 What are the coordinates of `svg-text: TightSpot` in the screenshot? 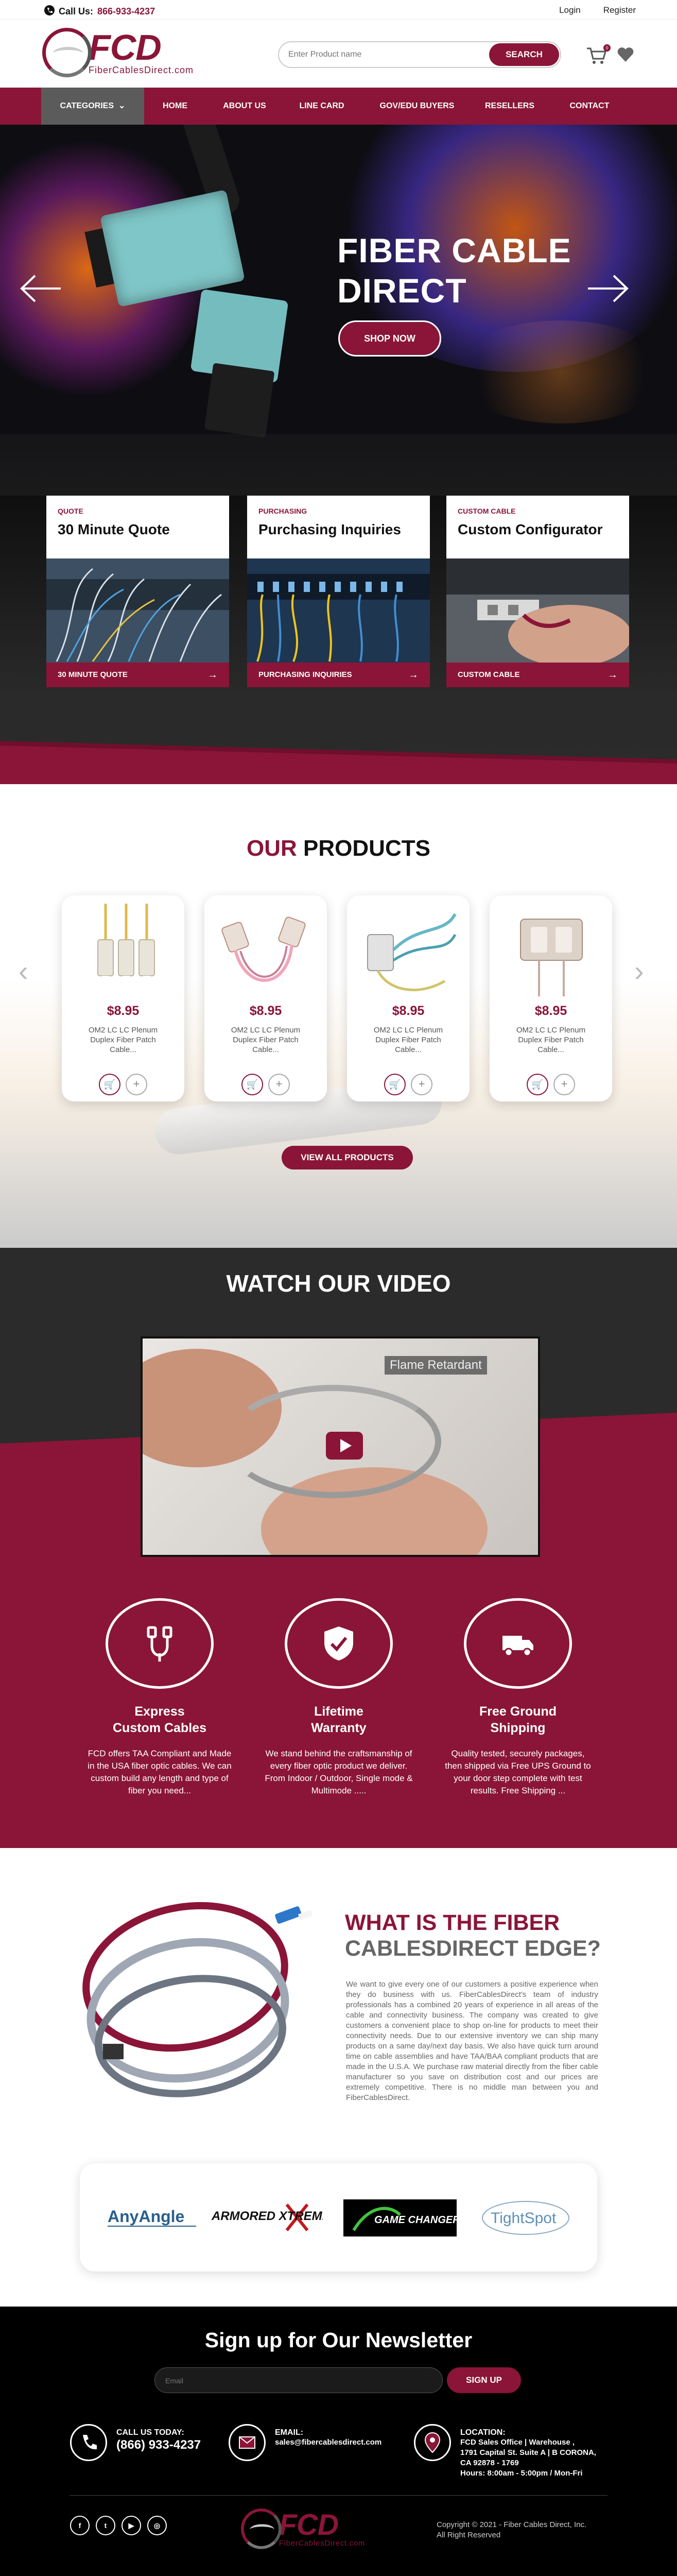 It's located at (524, 2218).